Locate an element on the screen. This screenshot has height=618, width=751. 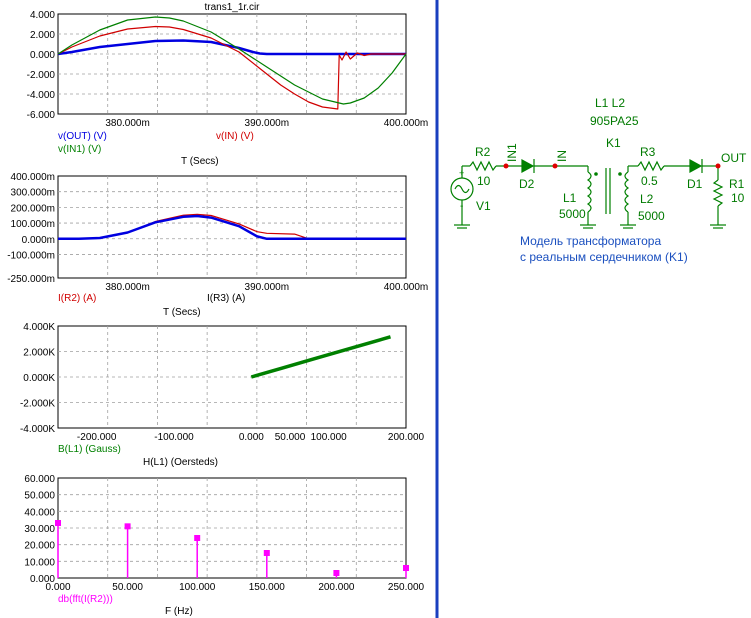
l1-dot is located at coordinates (596, 174).